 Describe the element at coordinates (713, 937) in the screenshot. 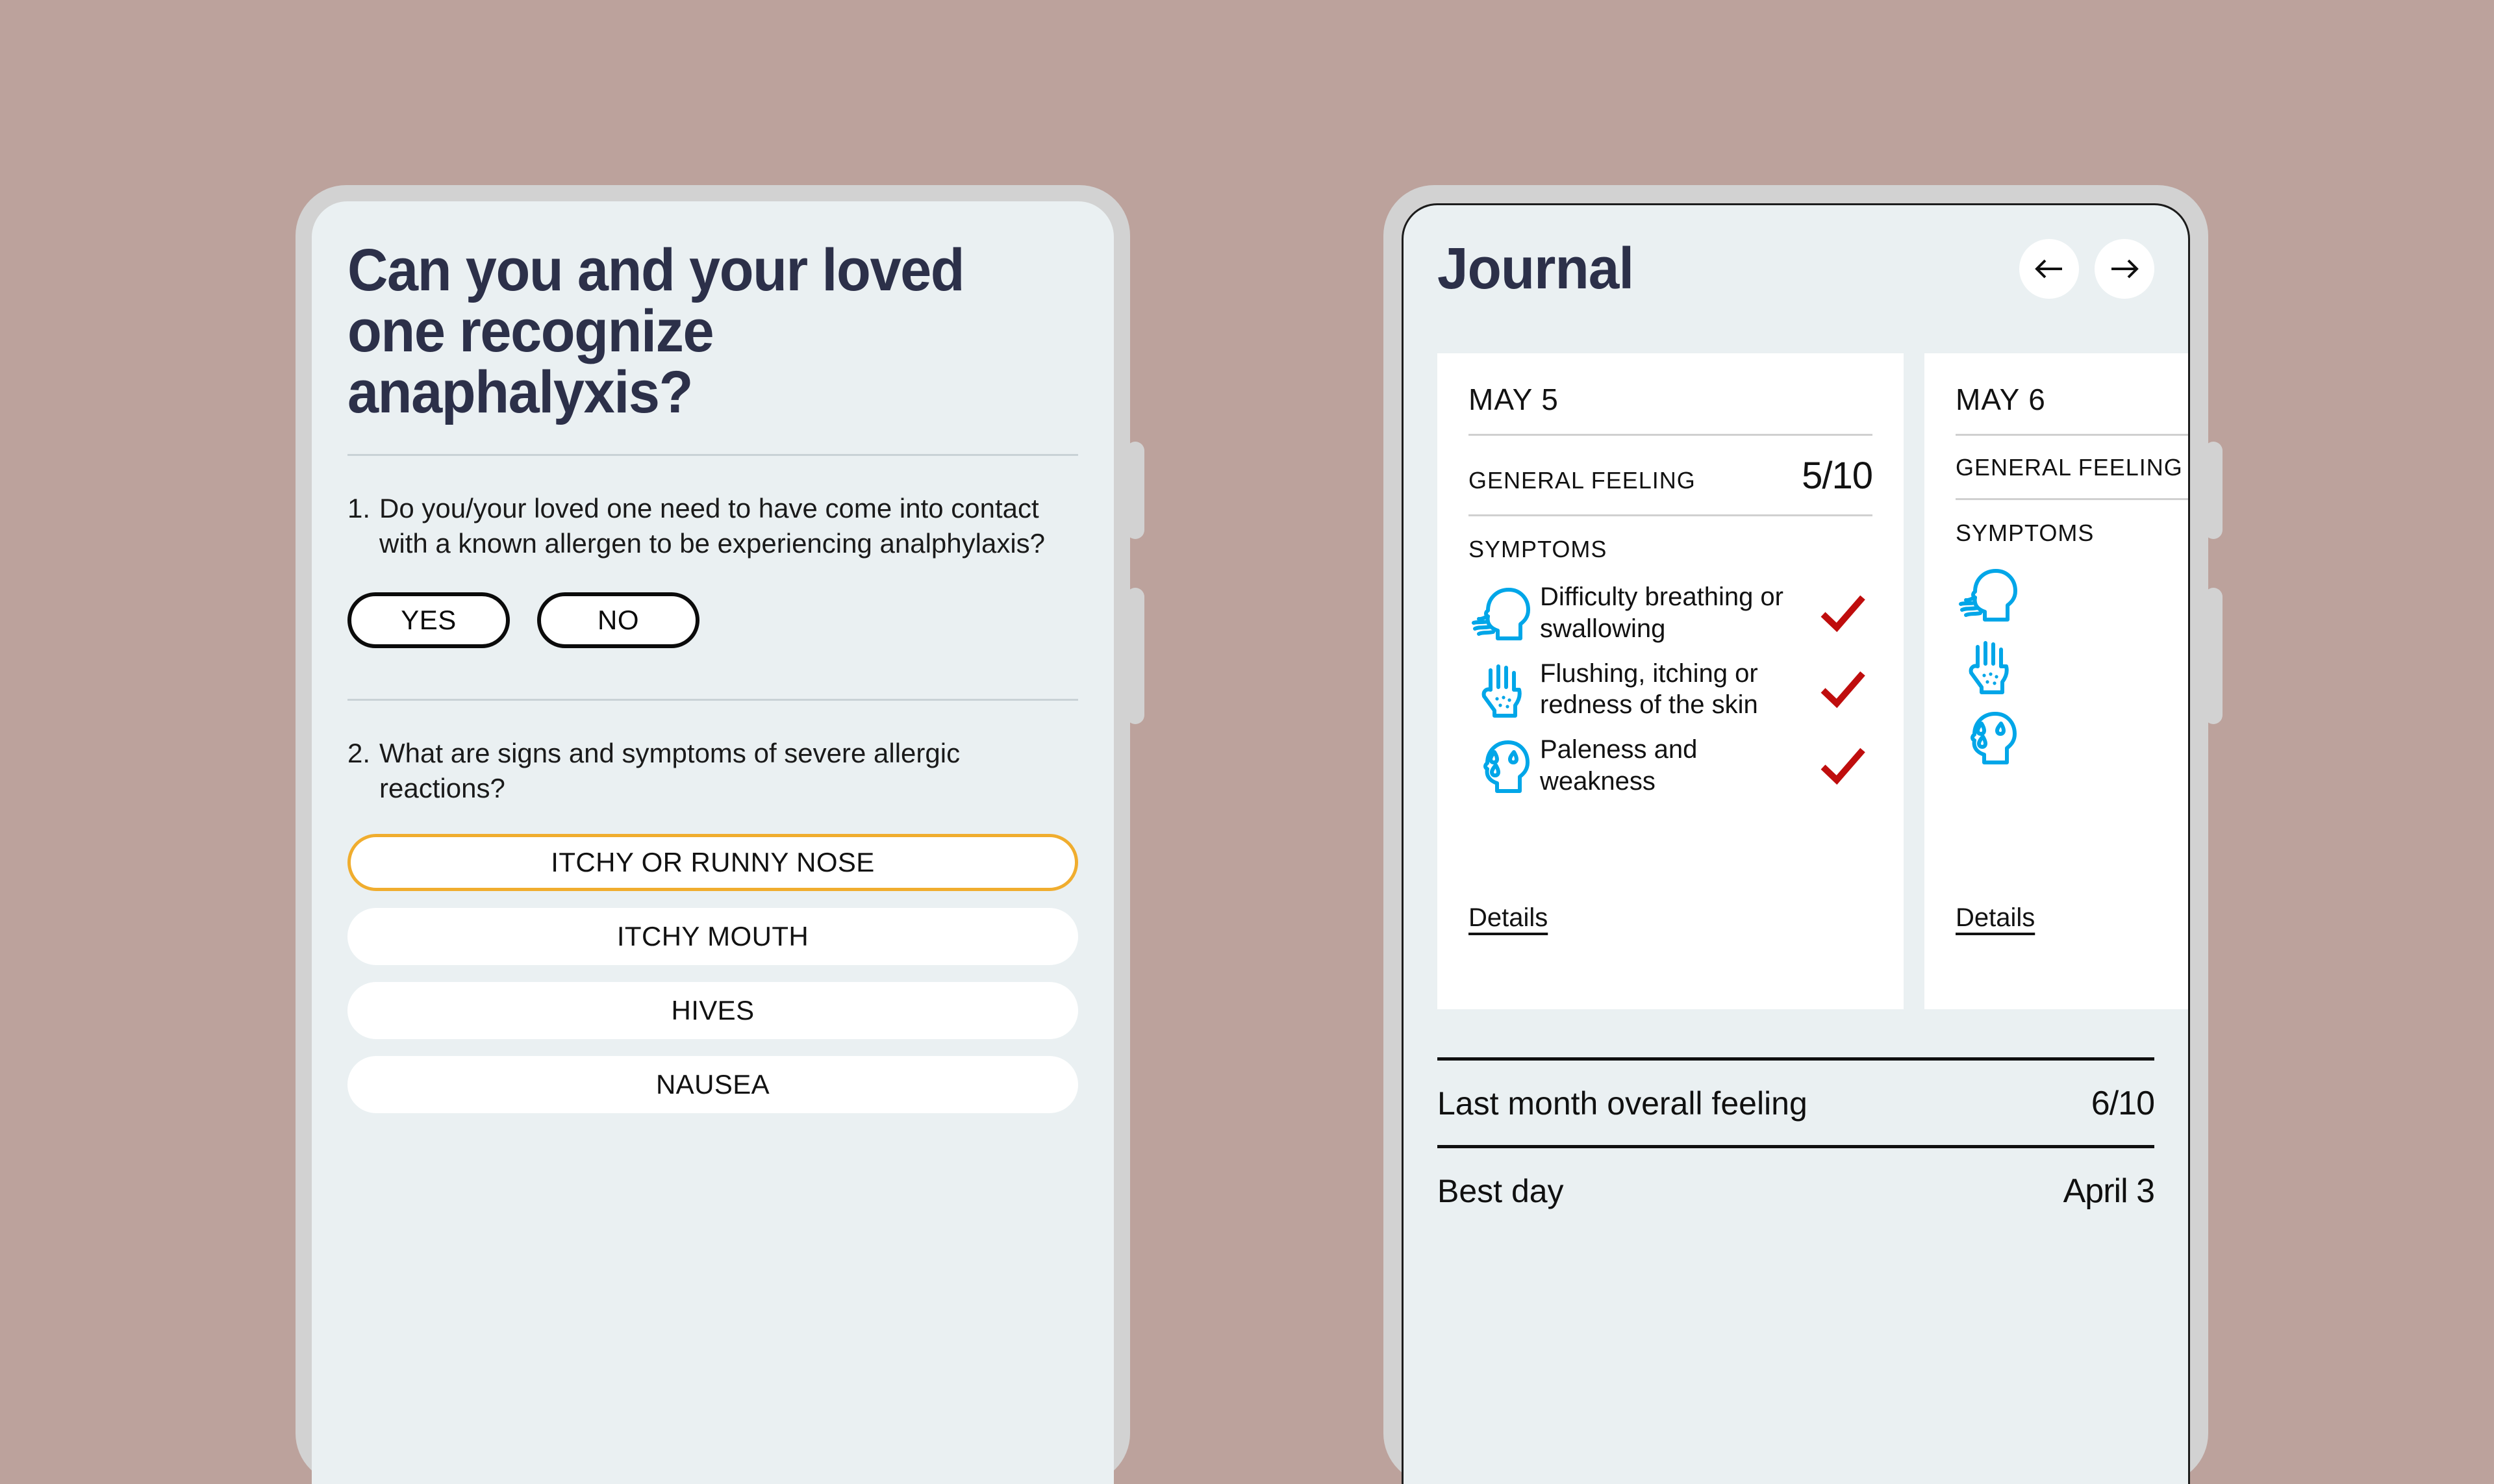

I see `option-chip-itchy-mouth: ITCHY MOUTH` at that location.